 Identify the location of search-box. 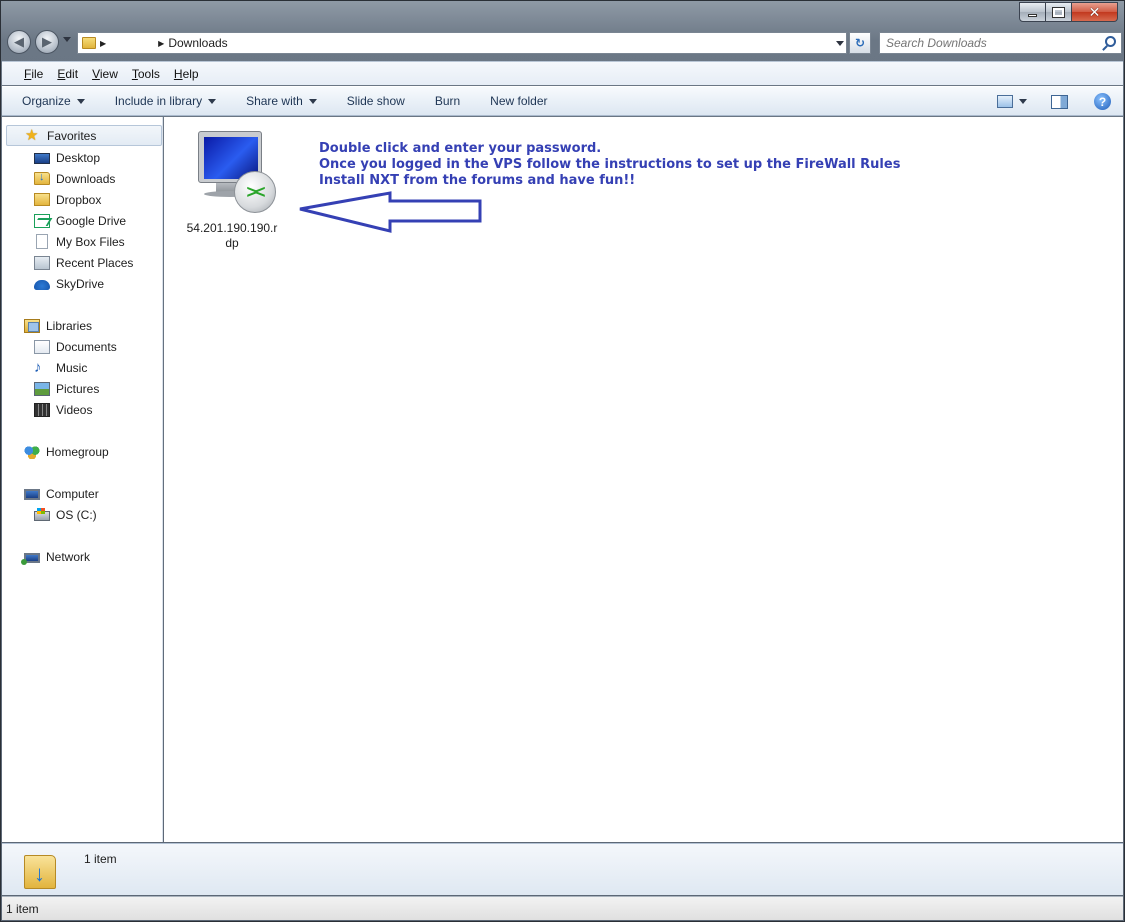
(1000, 43).